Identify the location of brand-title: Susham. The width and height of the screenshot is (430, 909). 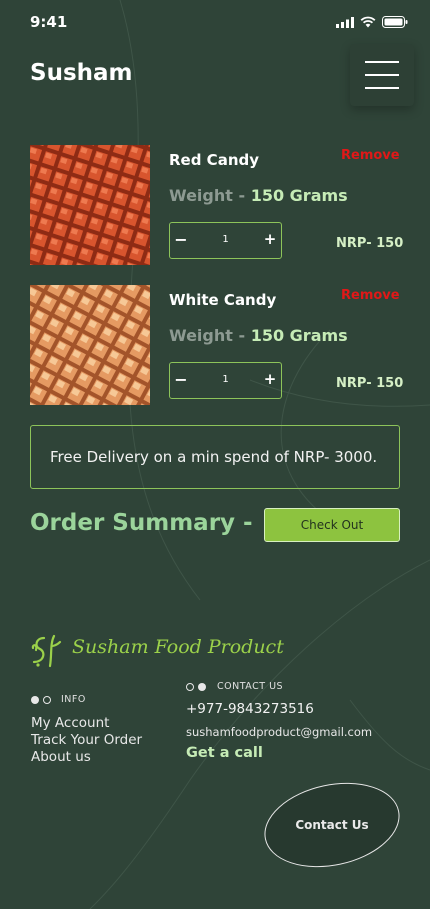
(81, 73).